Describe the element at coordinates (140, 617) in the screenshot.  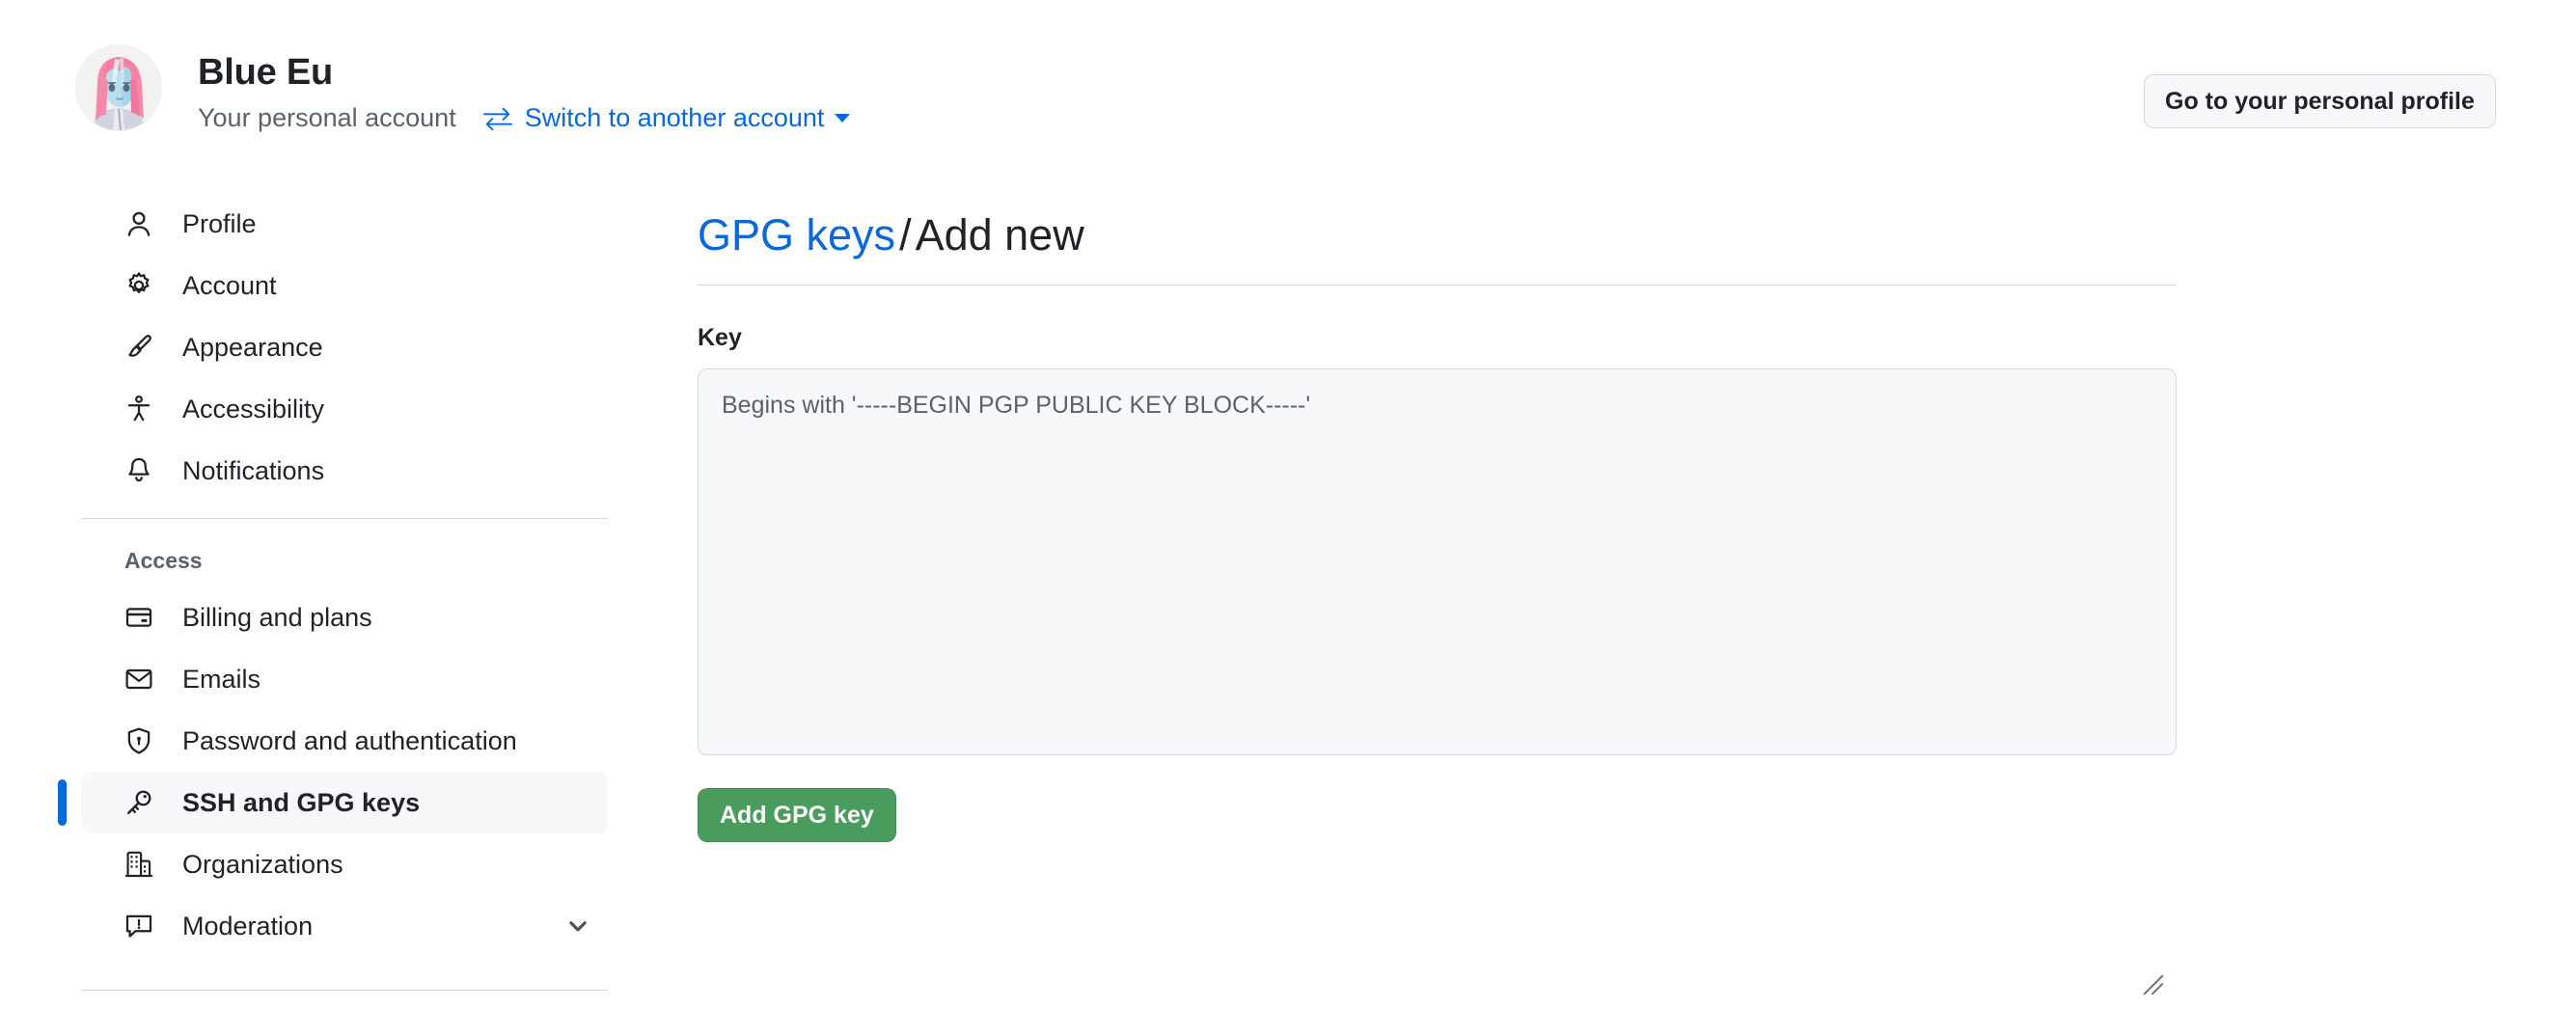
I see `credit-card-icon` at that location.